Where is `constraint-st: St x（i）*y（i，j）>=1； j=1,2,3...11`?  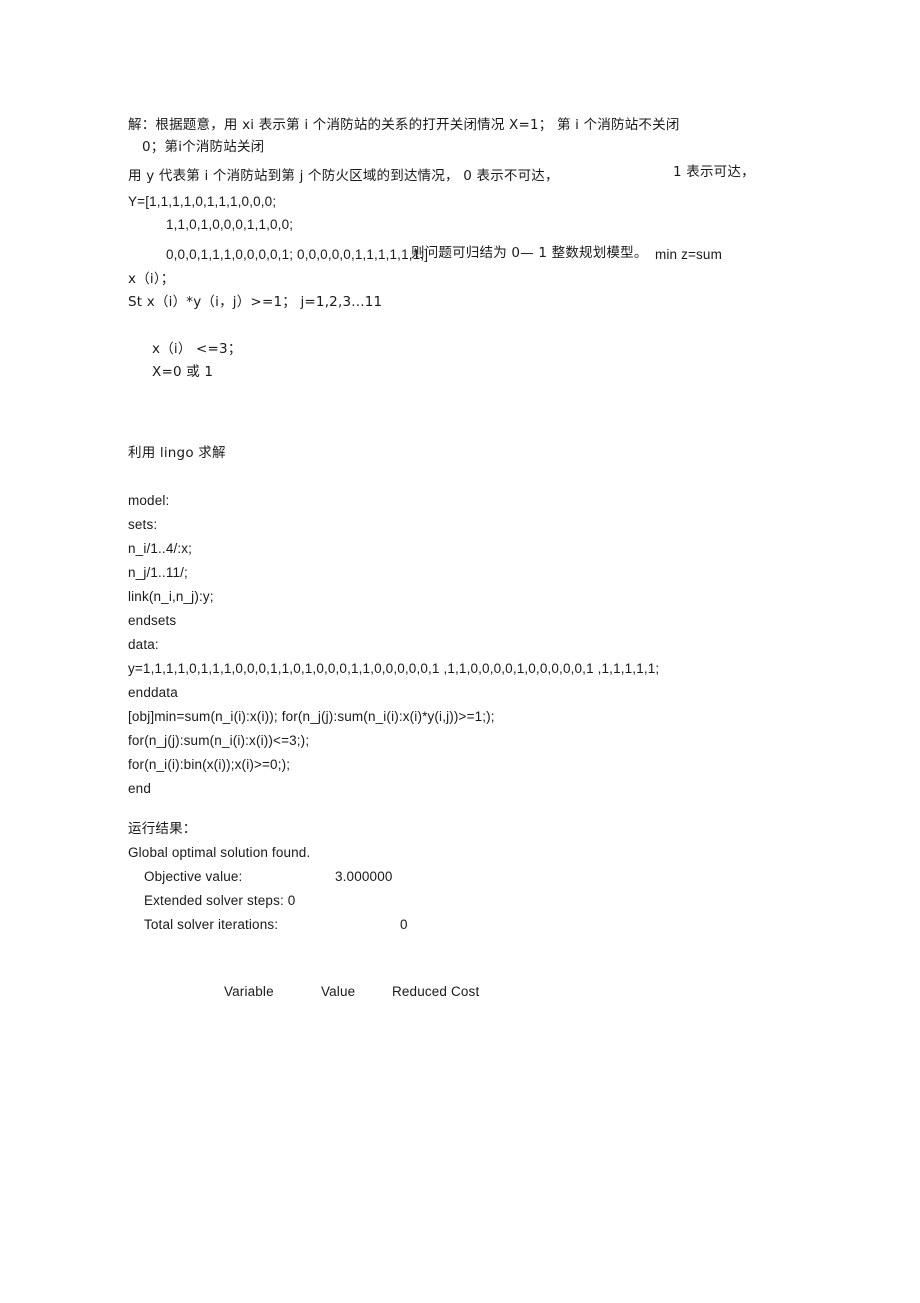
constraint-st: St x（i）*y（i，j）>=1； j=1,2,3...11 is located at coordinates (255, 302).